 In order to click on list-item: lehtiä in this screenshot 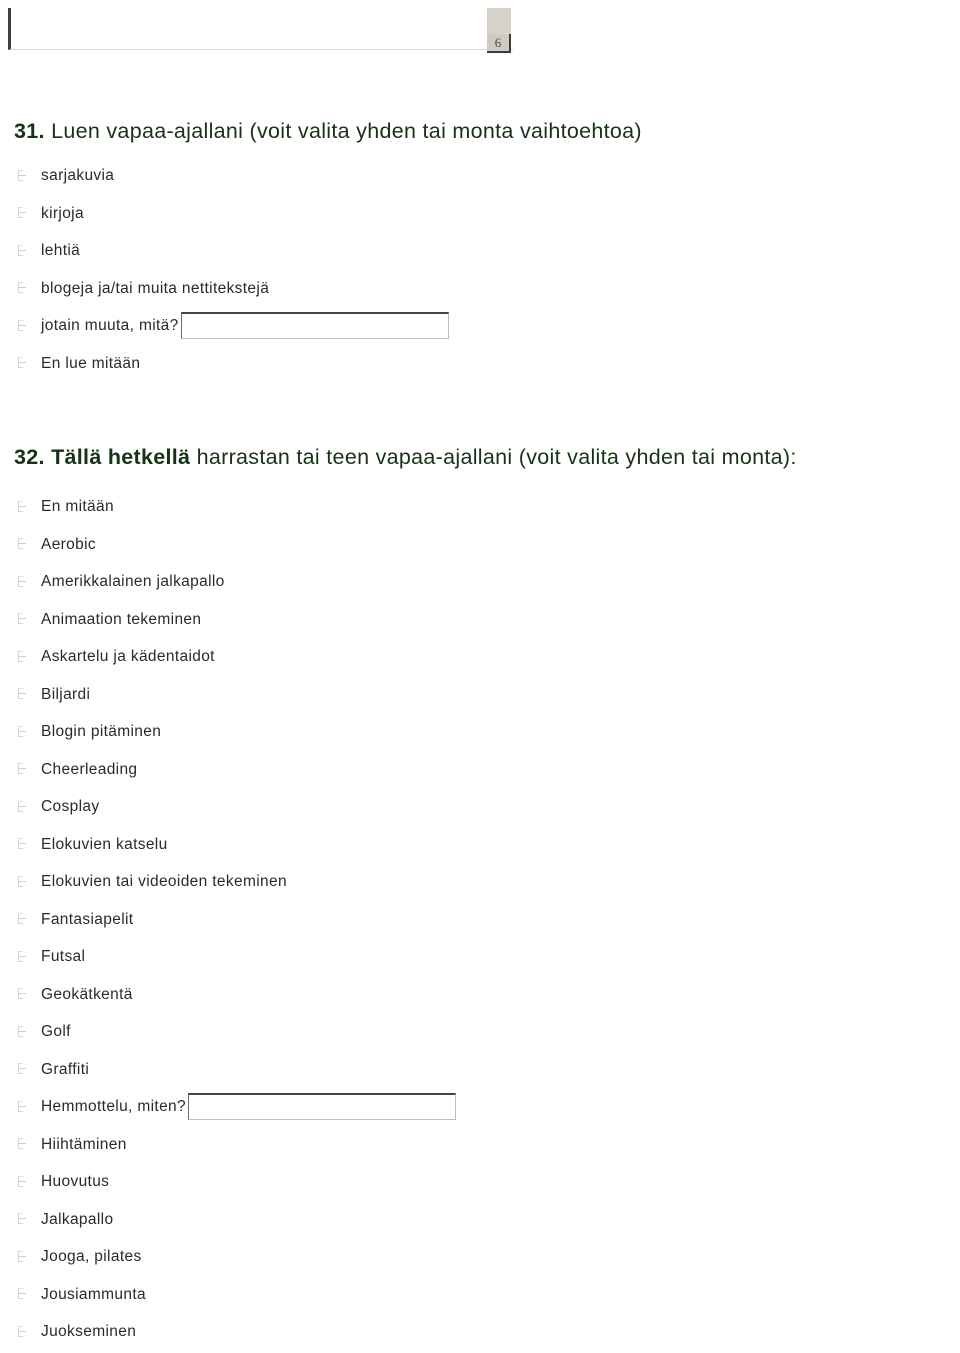, I will do `click(484, 251)`.